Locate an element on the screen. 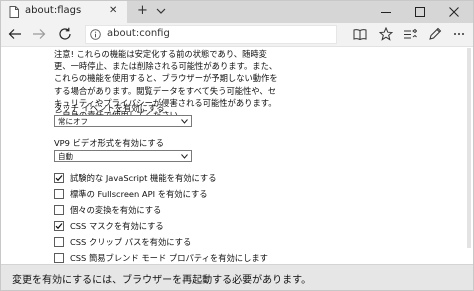  restart-banner: 変更を有効にするには、ブラウザーを再起動する必要があります。 is located at coordinates (237, 277).